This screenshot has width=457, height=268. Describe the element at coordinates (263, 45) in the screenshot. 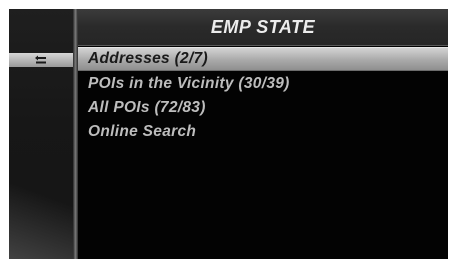

I see `header-divider` at that location.